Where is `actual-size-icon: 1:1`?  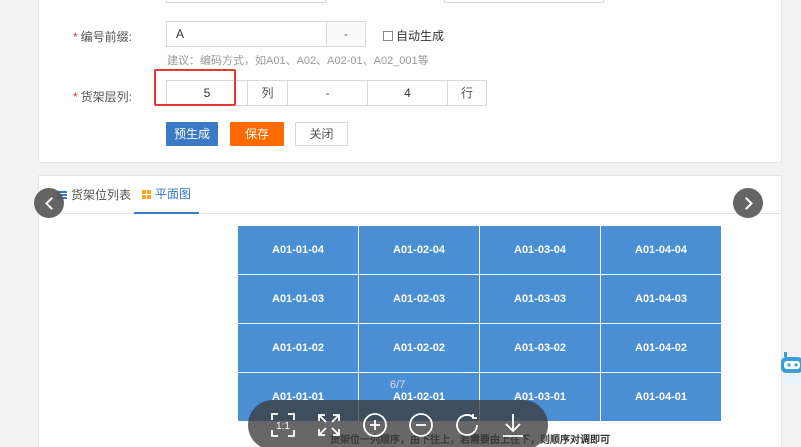
actual-size-icon: 1:1 is located at coordinates (283, 425).